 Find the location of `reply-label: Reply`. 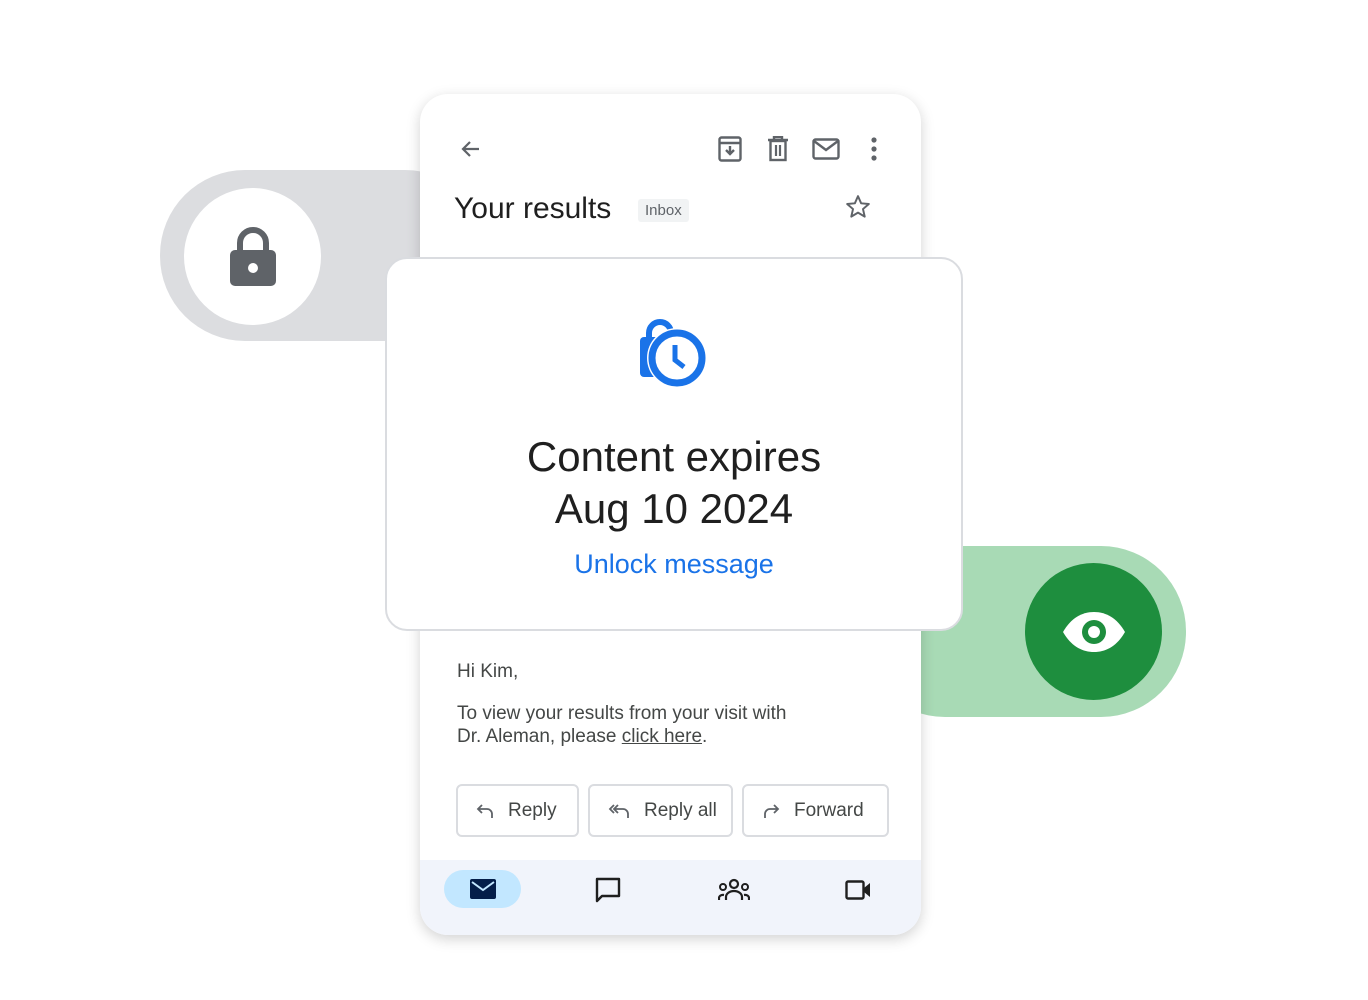

reply-label: Reply is located at coordinates (532, 810).